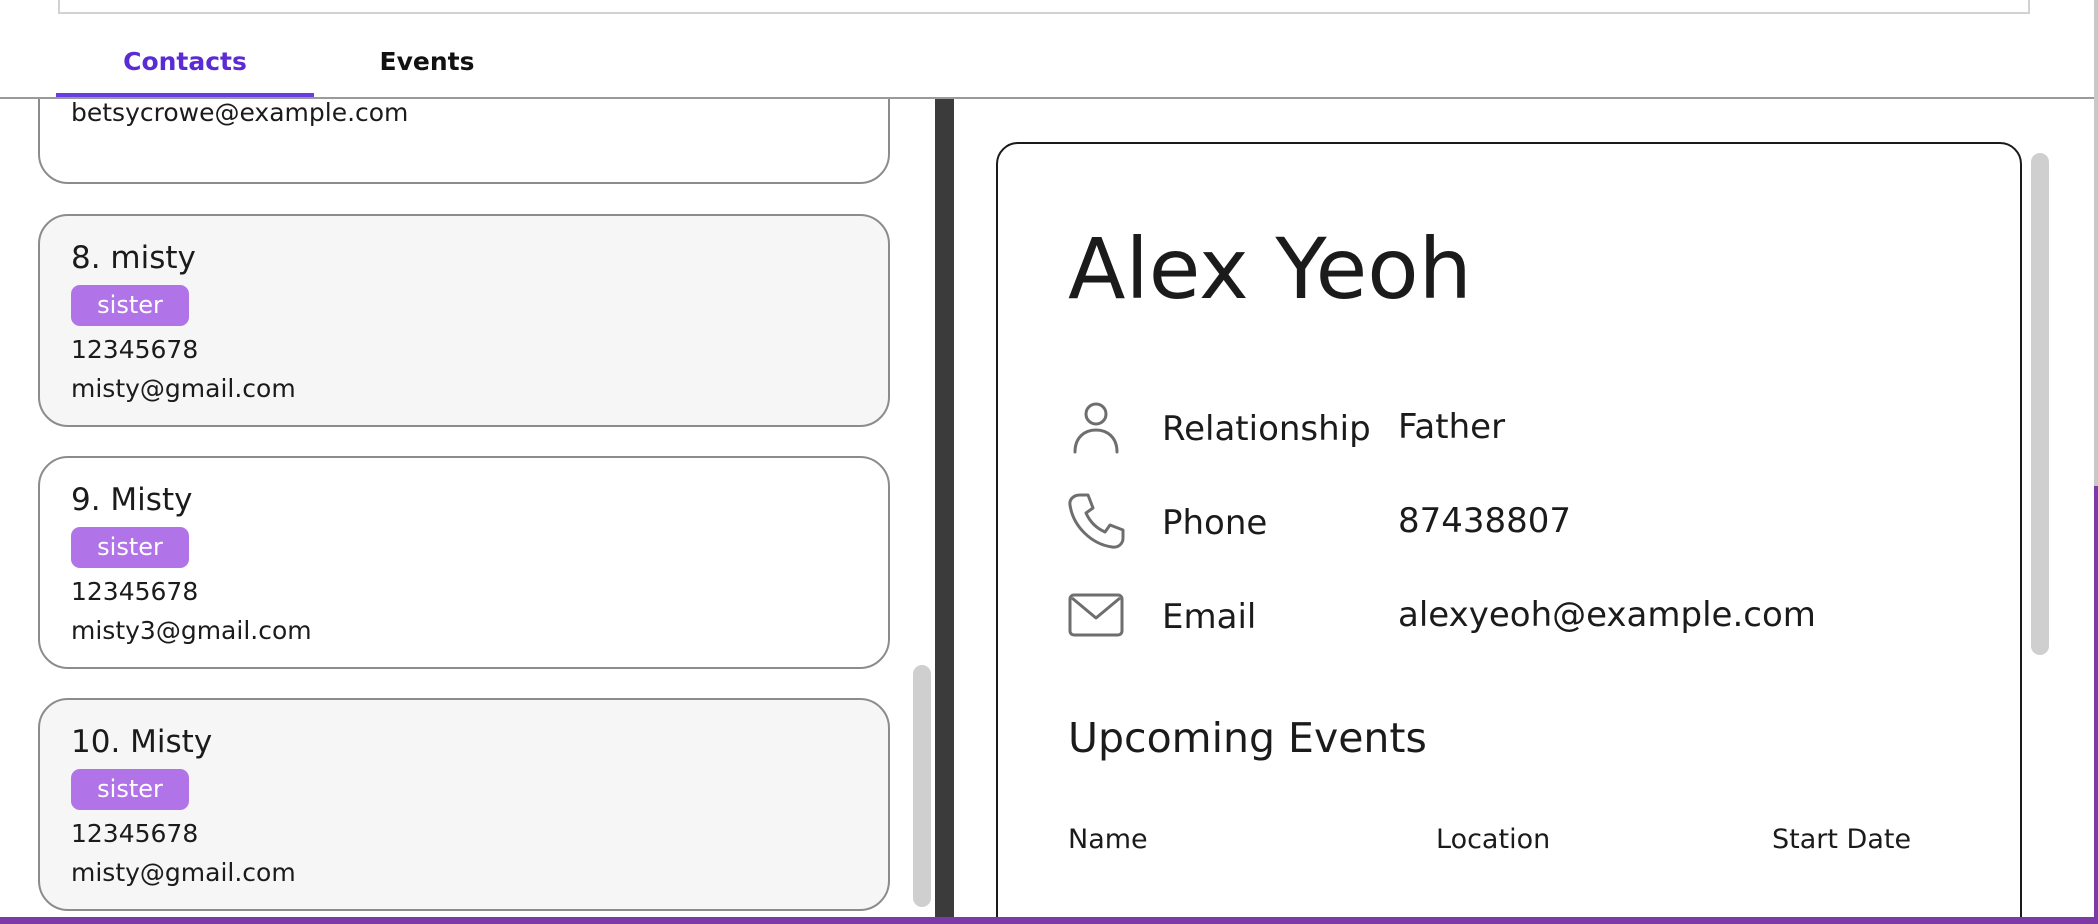  What do you see at coordinates (1044, 7) in the screenshot?
I see `top-input-box` at bounding box center [1044, 7].